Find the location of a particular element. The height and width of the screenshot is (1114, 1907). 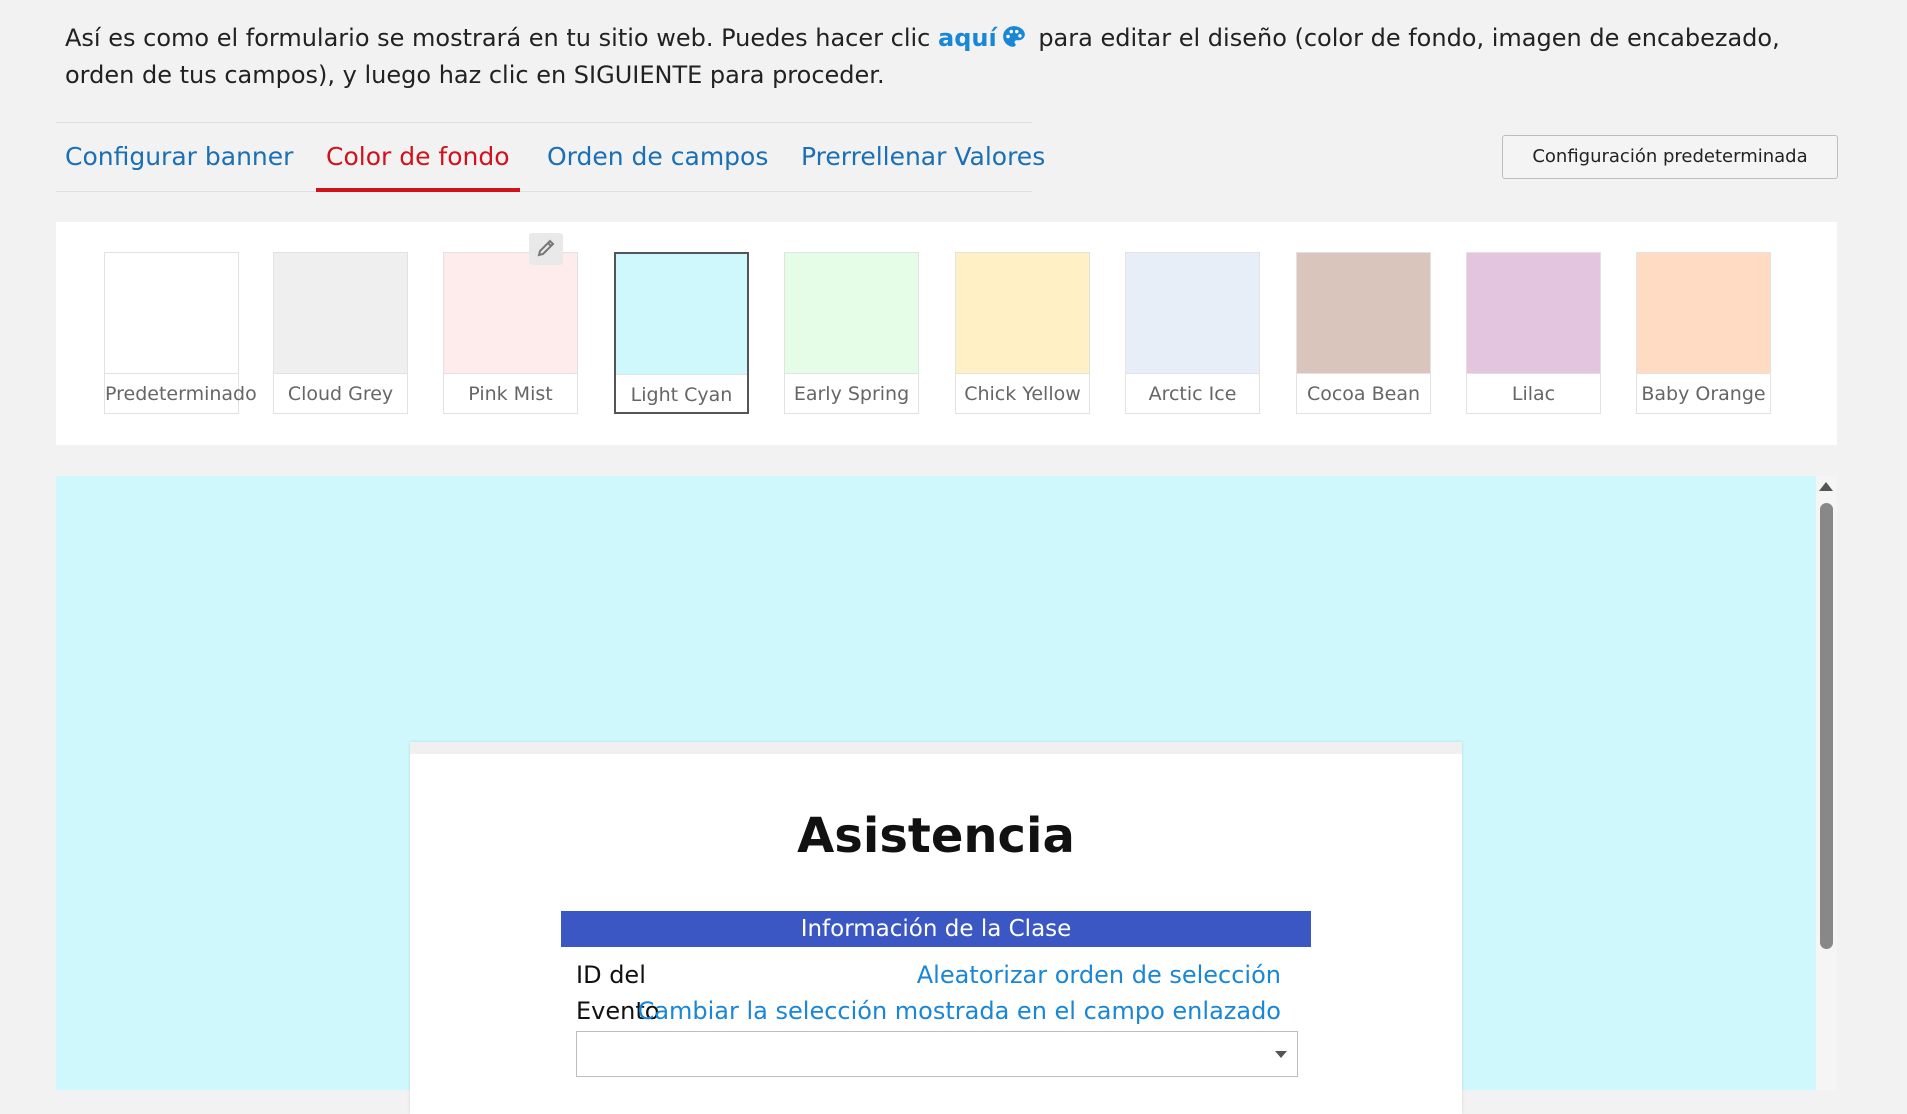

default-settings-button: Configuración predeterminada is located at coordinates (1670, 157).